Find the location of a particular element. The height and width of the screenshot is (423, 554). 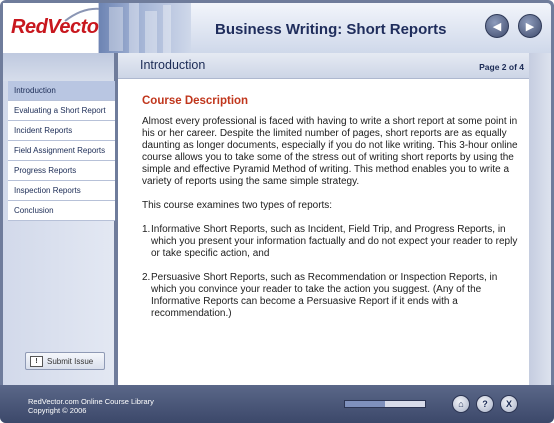

sidebar-header is located at coordinates (58, 67).